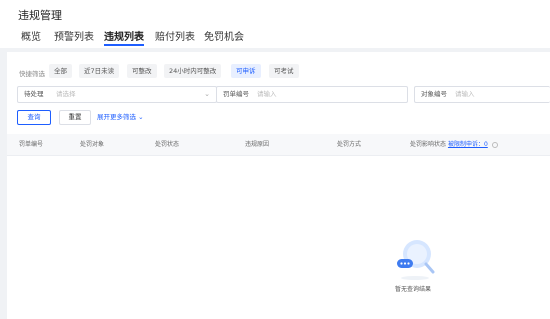 This screenshot has width=550, height=319. What do you see at coordinates (142, 71) in the screenshot?
I see `chip-rectifiable: 可整改` at bounding box center [142, 71].